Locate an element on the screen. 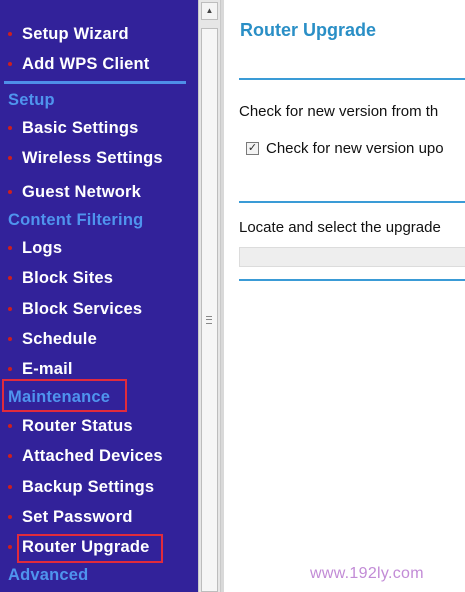 This screenshot has height=592, width=465. nav-item-label: Add WPS Client is located at coordinates (86, 64).